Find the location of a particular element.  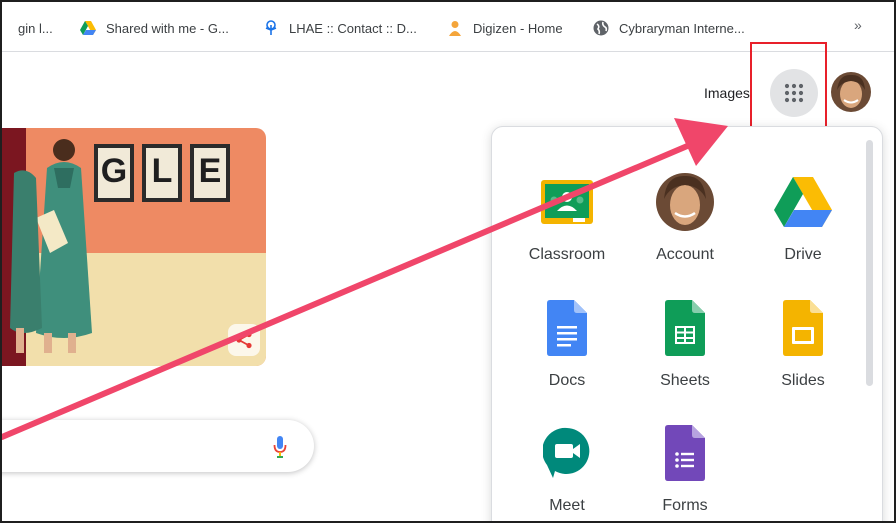

doodle-letter-g: G is located at coordinates (114, 171).